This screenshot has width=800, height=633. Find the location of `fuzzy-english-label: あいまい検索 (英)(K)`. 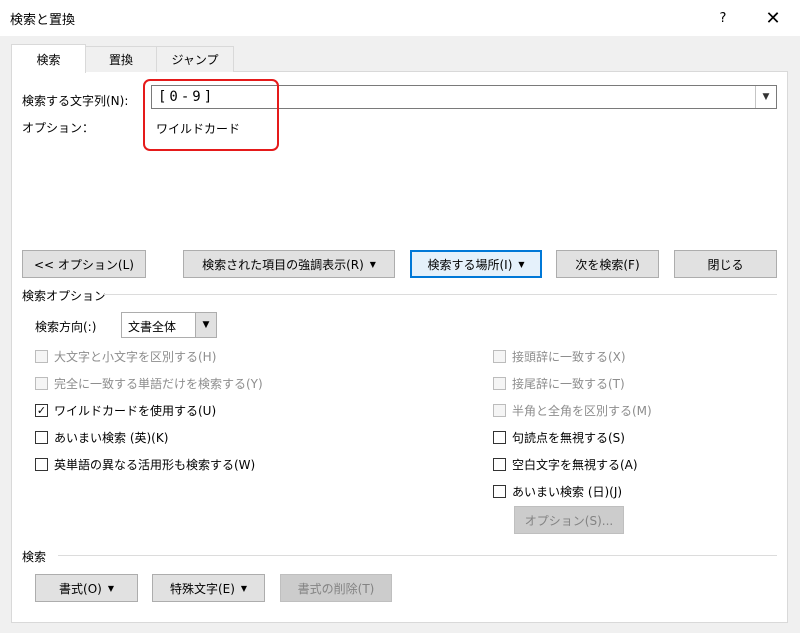

fuzzy-english-label: あいまい検索 (英)(K) is located at coordinates (111, 438).